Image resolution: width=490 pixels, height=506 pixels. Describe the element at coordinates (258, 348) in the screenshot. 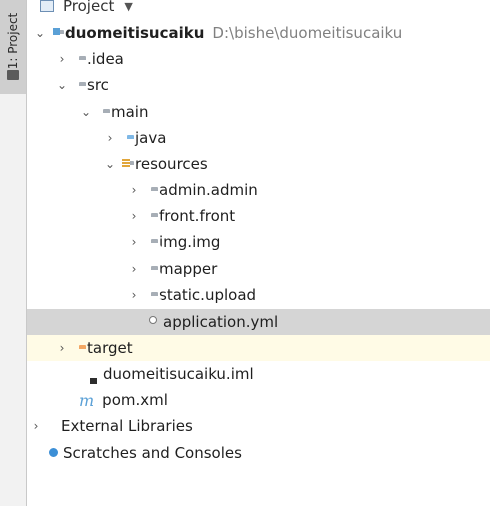

I see `tree-row-target: › target` at that location.